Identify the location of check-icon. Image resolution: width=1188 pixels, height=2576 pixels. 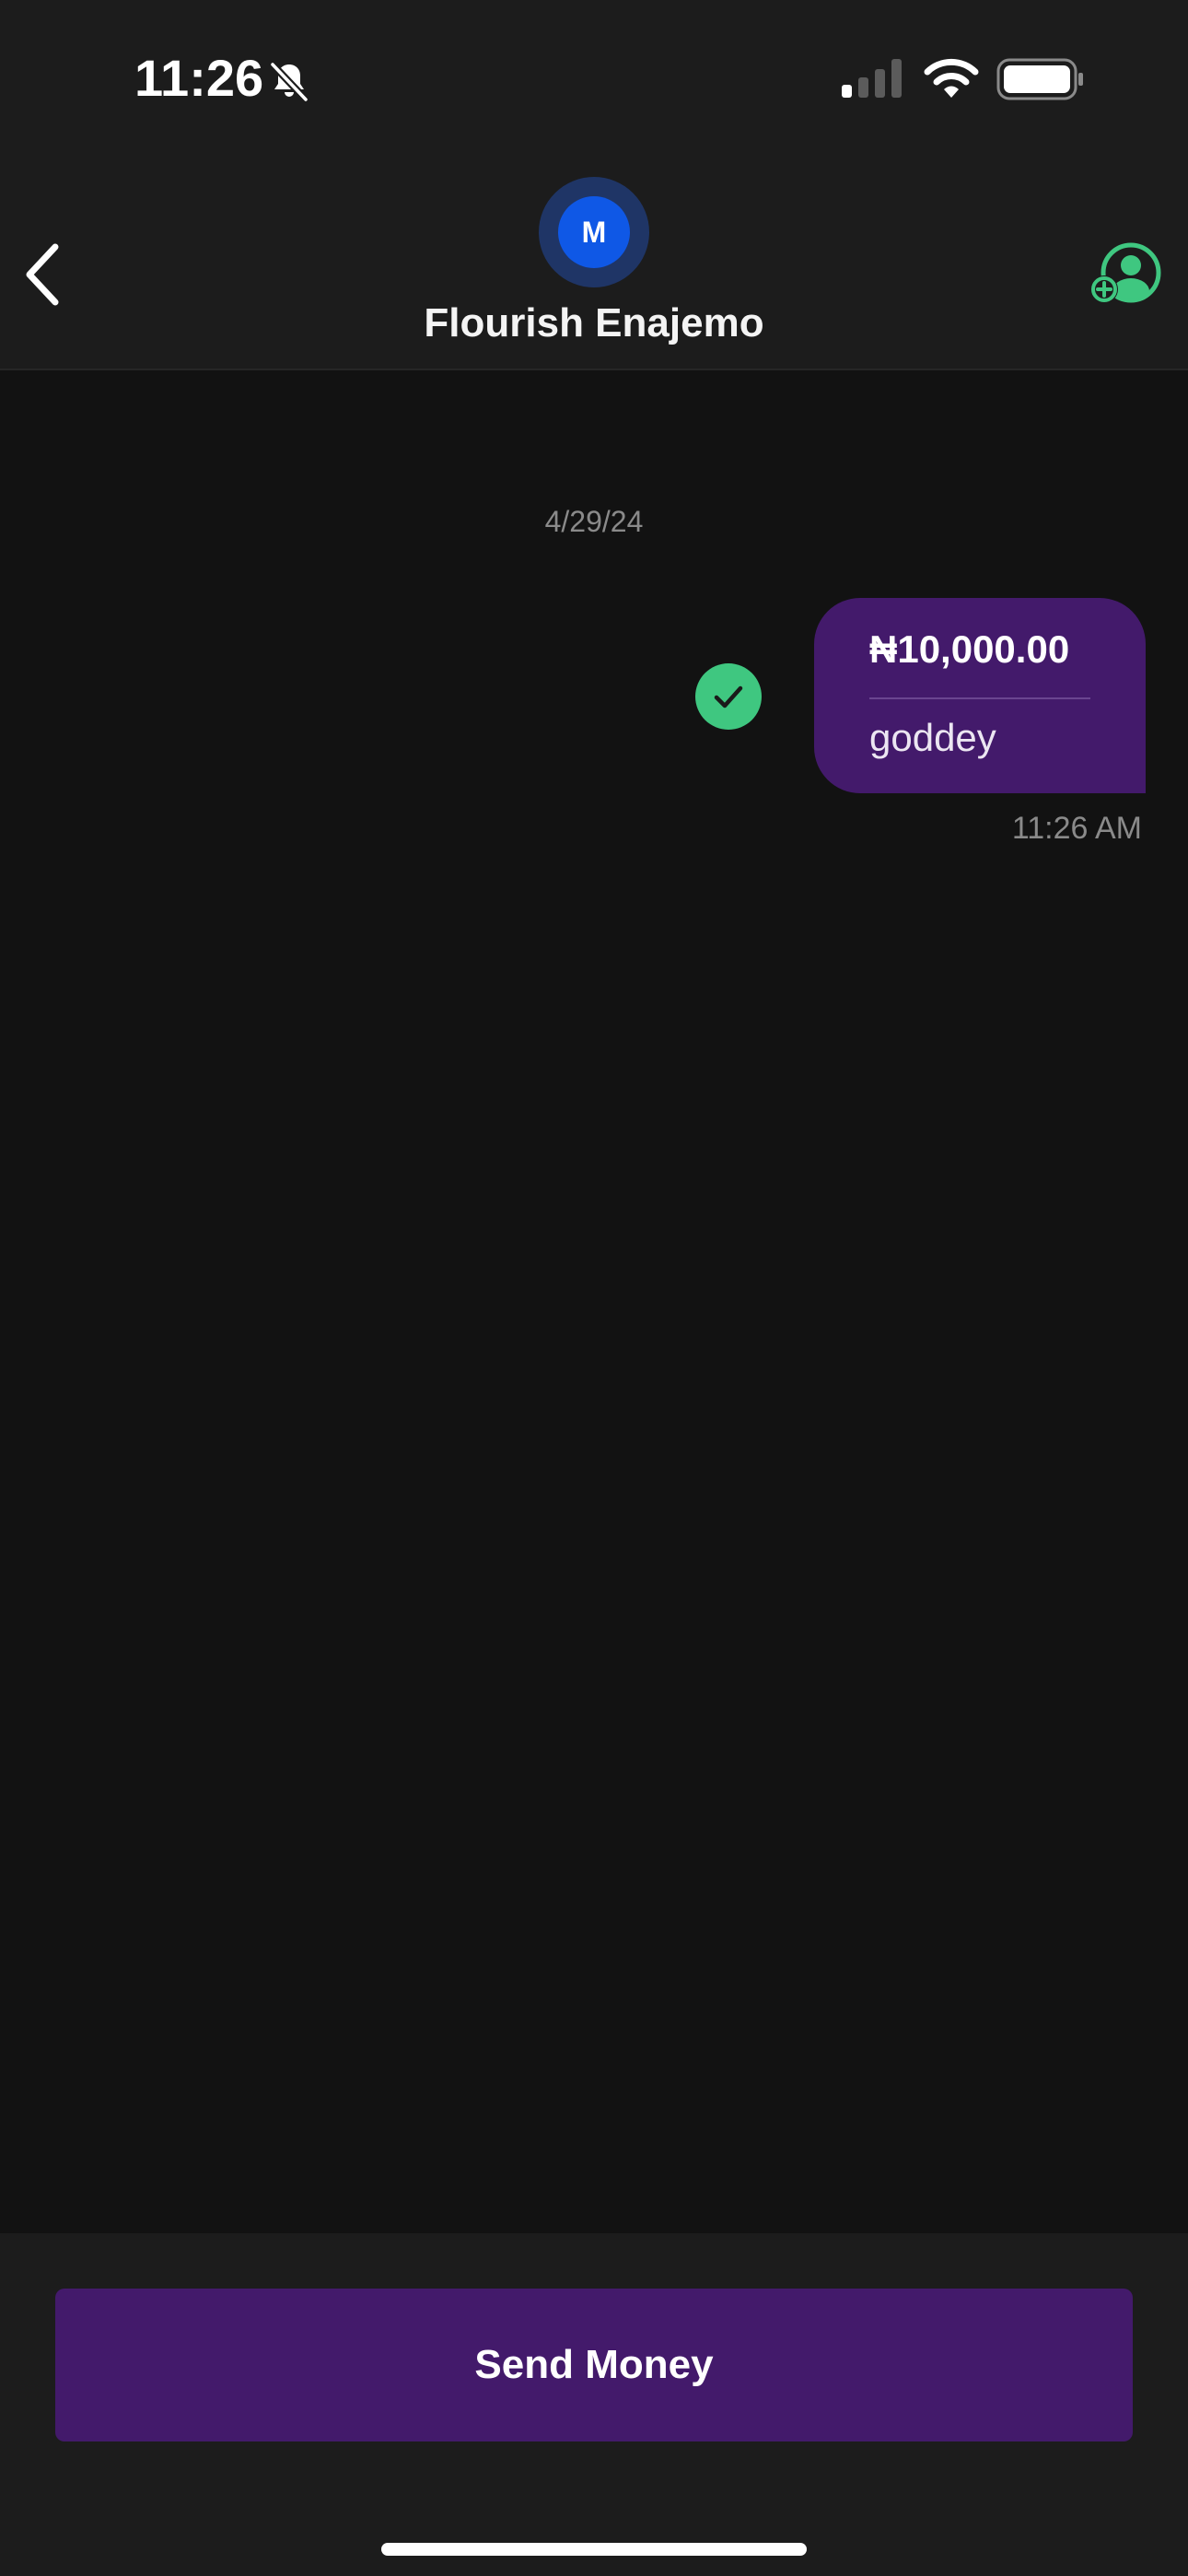
(728, 696).